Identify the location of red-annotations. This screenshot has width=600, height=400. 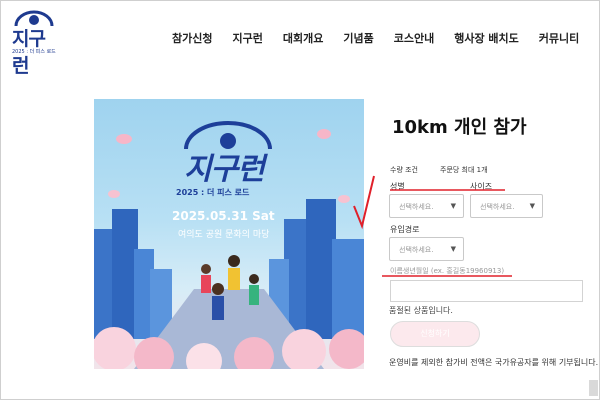
(432, 226).